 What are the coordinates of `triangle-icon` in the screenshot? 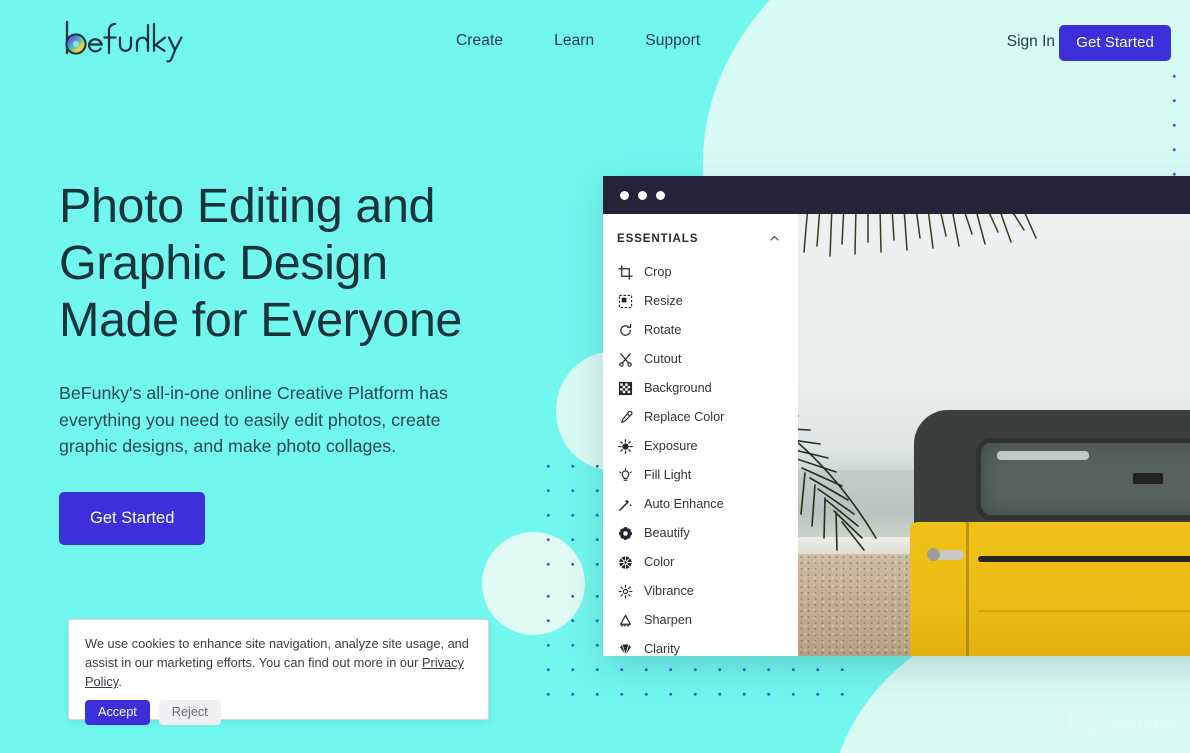 It's located at (625, 620).